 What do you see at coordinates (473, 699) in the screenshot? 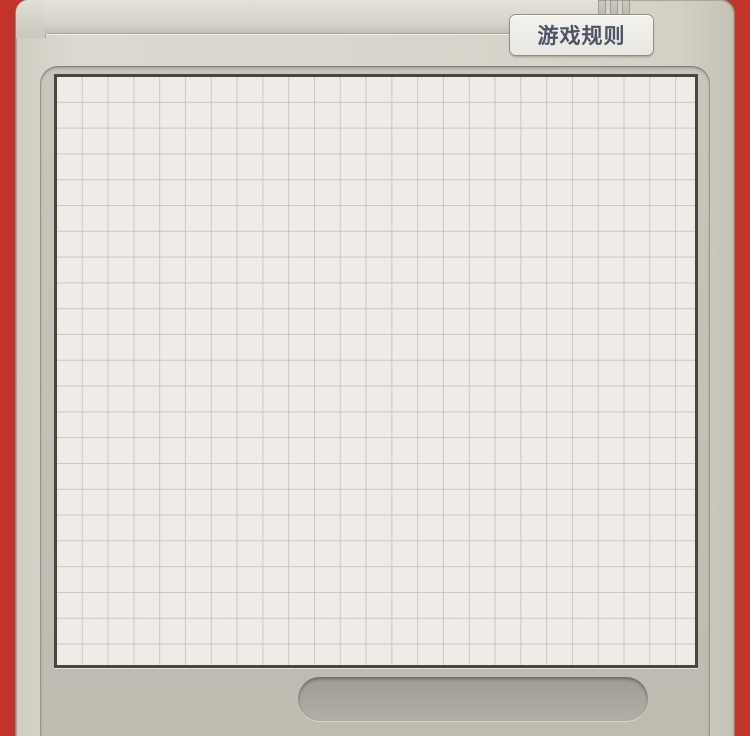
I see `control-slot` at bounding box center [473, 699].